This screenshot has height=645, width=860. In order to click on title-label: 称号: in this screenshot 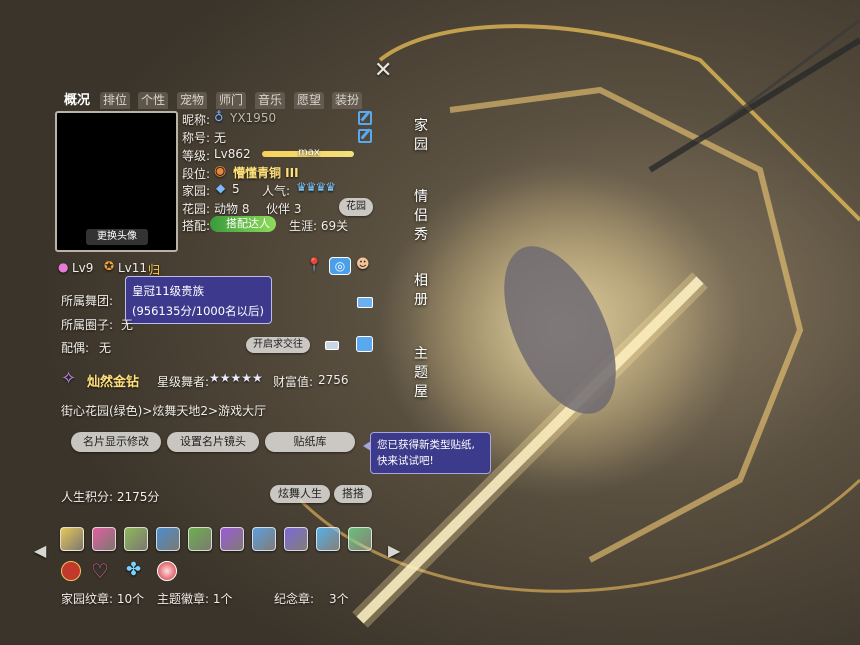, I will do `click(196, 138)`.